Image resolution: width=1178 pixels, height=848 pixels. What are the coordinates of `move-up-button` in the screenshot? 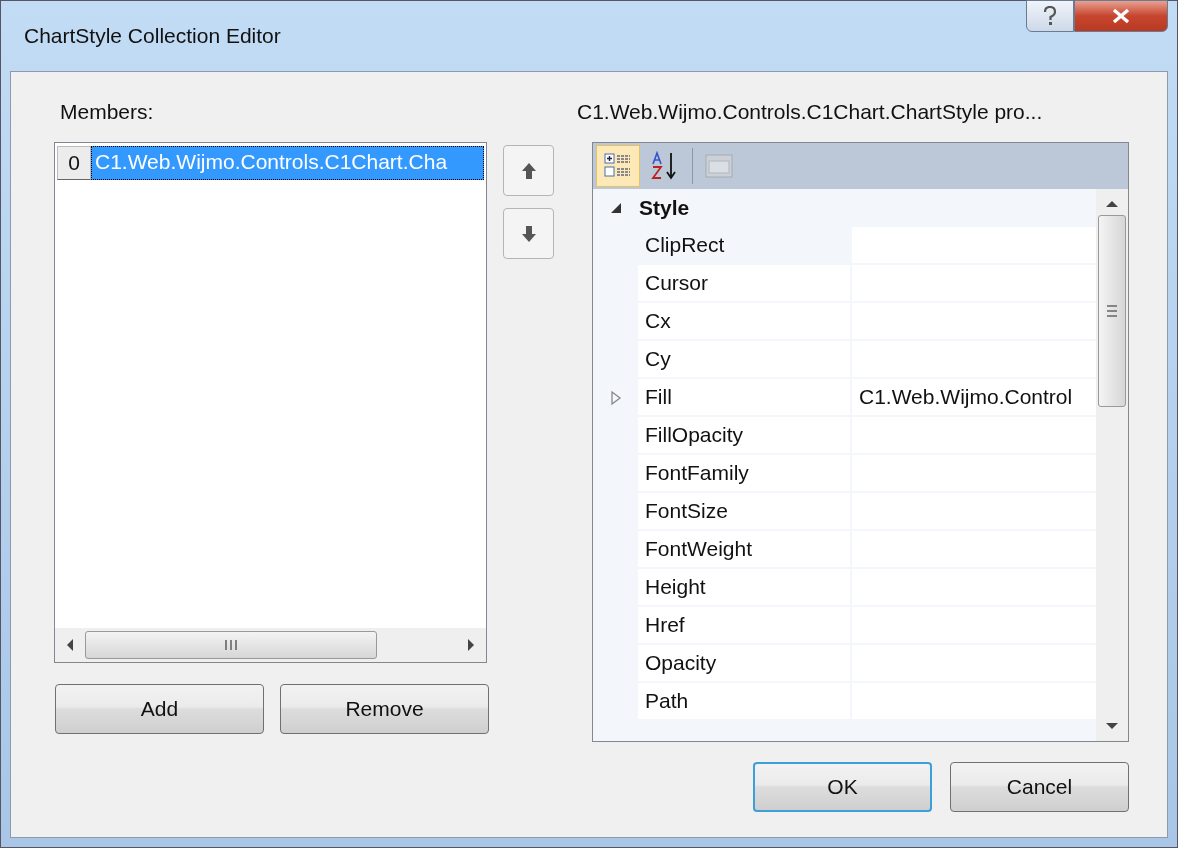 It's located at (528, 170).